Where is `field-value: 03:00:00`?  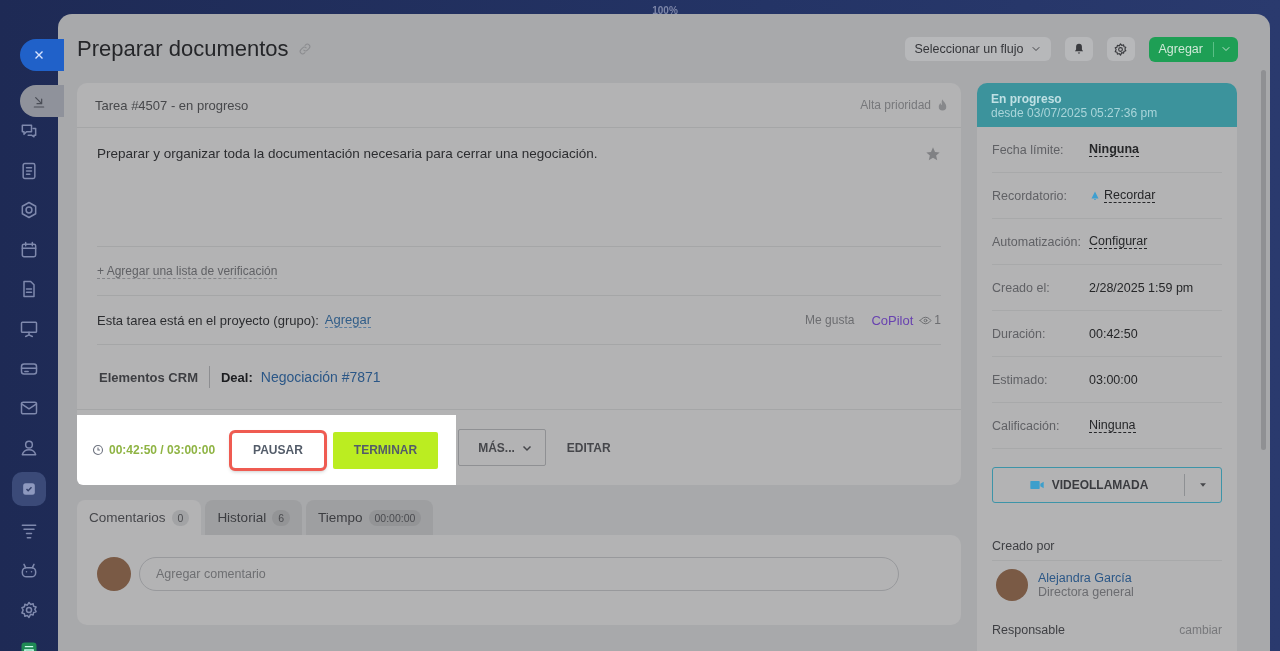 field-value: 03:00:00 is located at coordinates (1113, 379).